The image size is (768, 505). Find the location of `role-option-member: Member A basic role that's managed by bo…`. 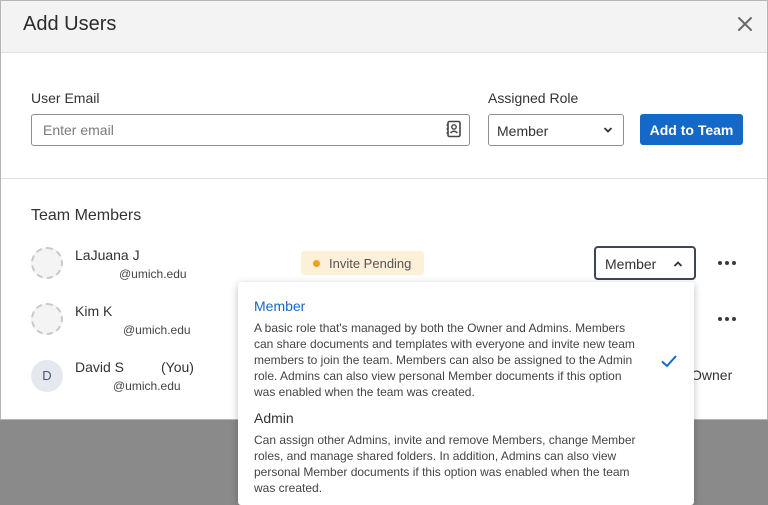

role-option-member: Member A basic role that's managed by bo… is located at coordinates (466, 349).